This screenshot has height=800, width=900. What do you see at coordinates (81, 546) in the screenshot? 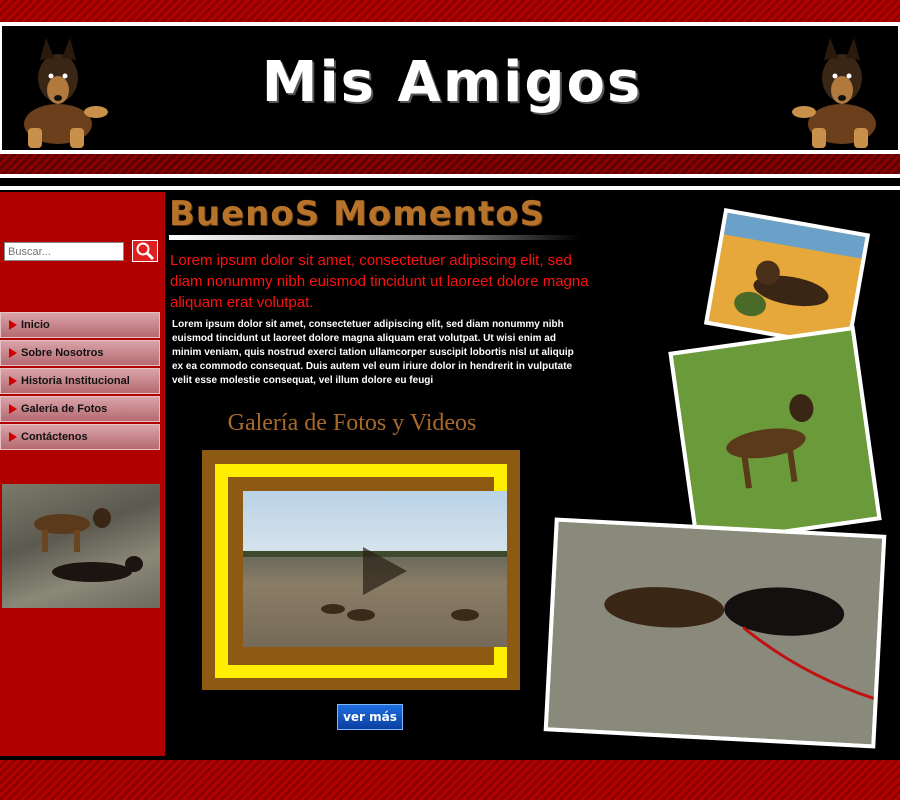
I see `dogs-photo` at bounding box center [81, 546].